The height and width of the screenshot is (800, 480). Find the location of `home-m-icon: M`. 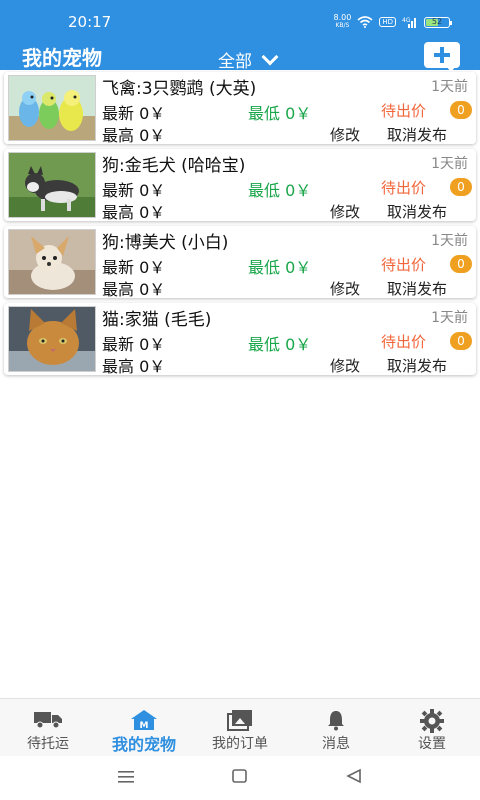

home-m-icon: M is located at coordinates (144, 720).